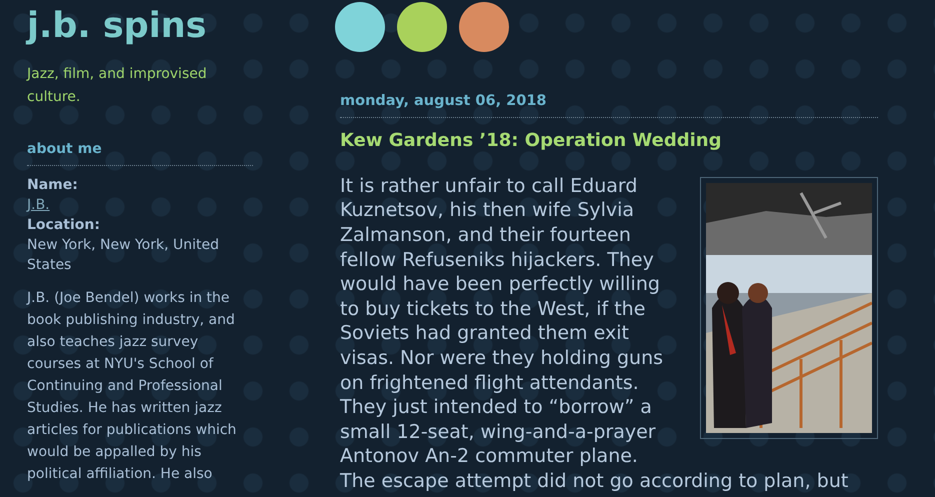 Image resolution: width=935 pixels, height=497 pixels. Describe the element at coordinates (595, 481) in the screenshot. I see `post-body: The escape attempt did not go according to plan, but` at that location.